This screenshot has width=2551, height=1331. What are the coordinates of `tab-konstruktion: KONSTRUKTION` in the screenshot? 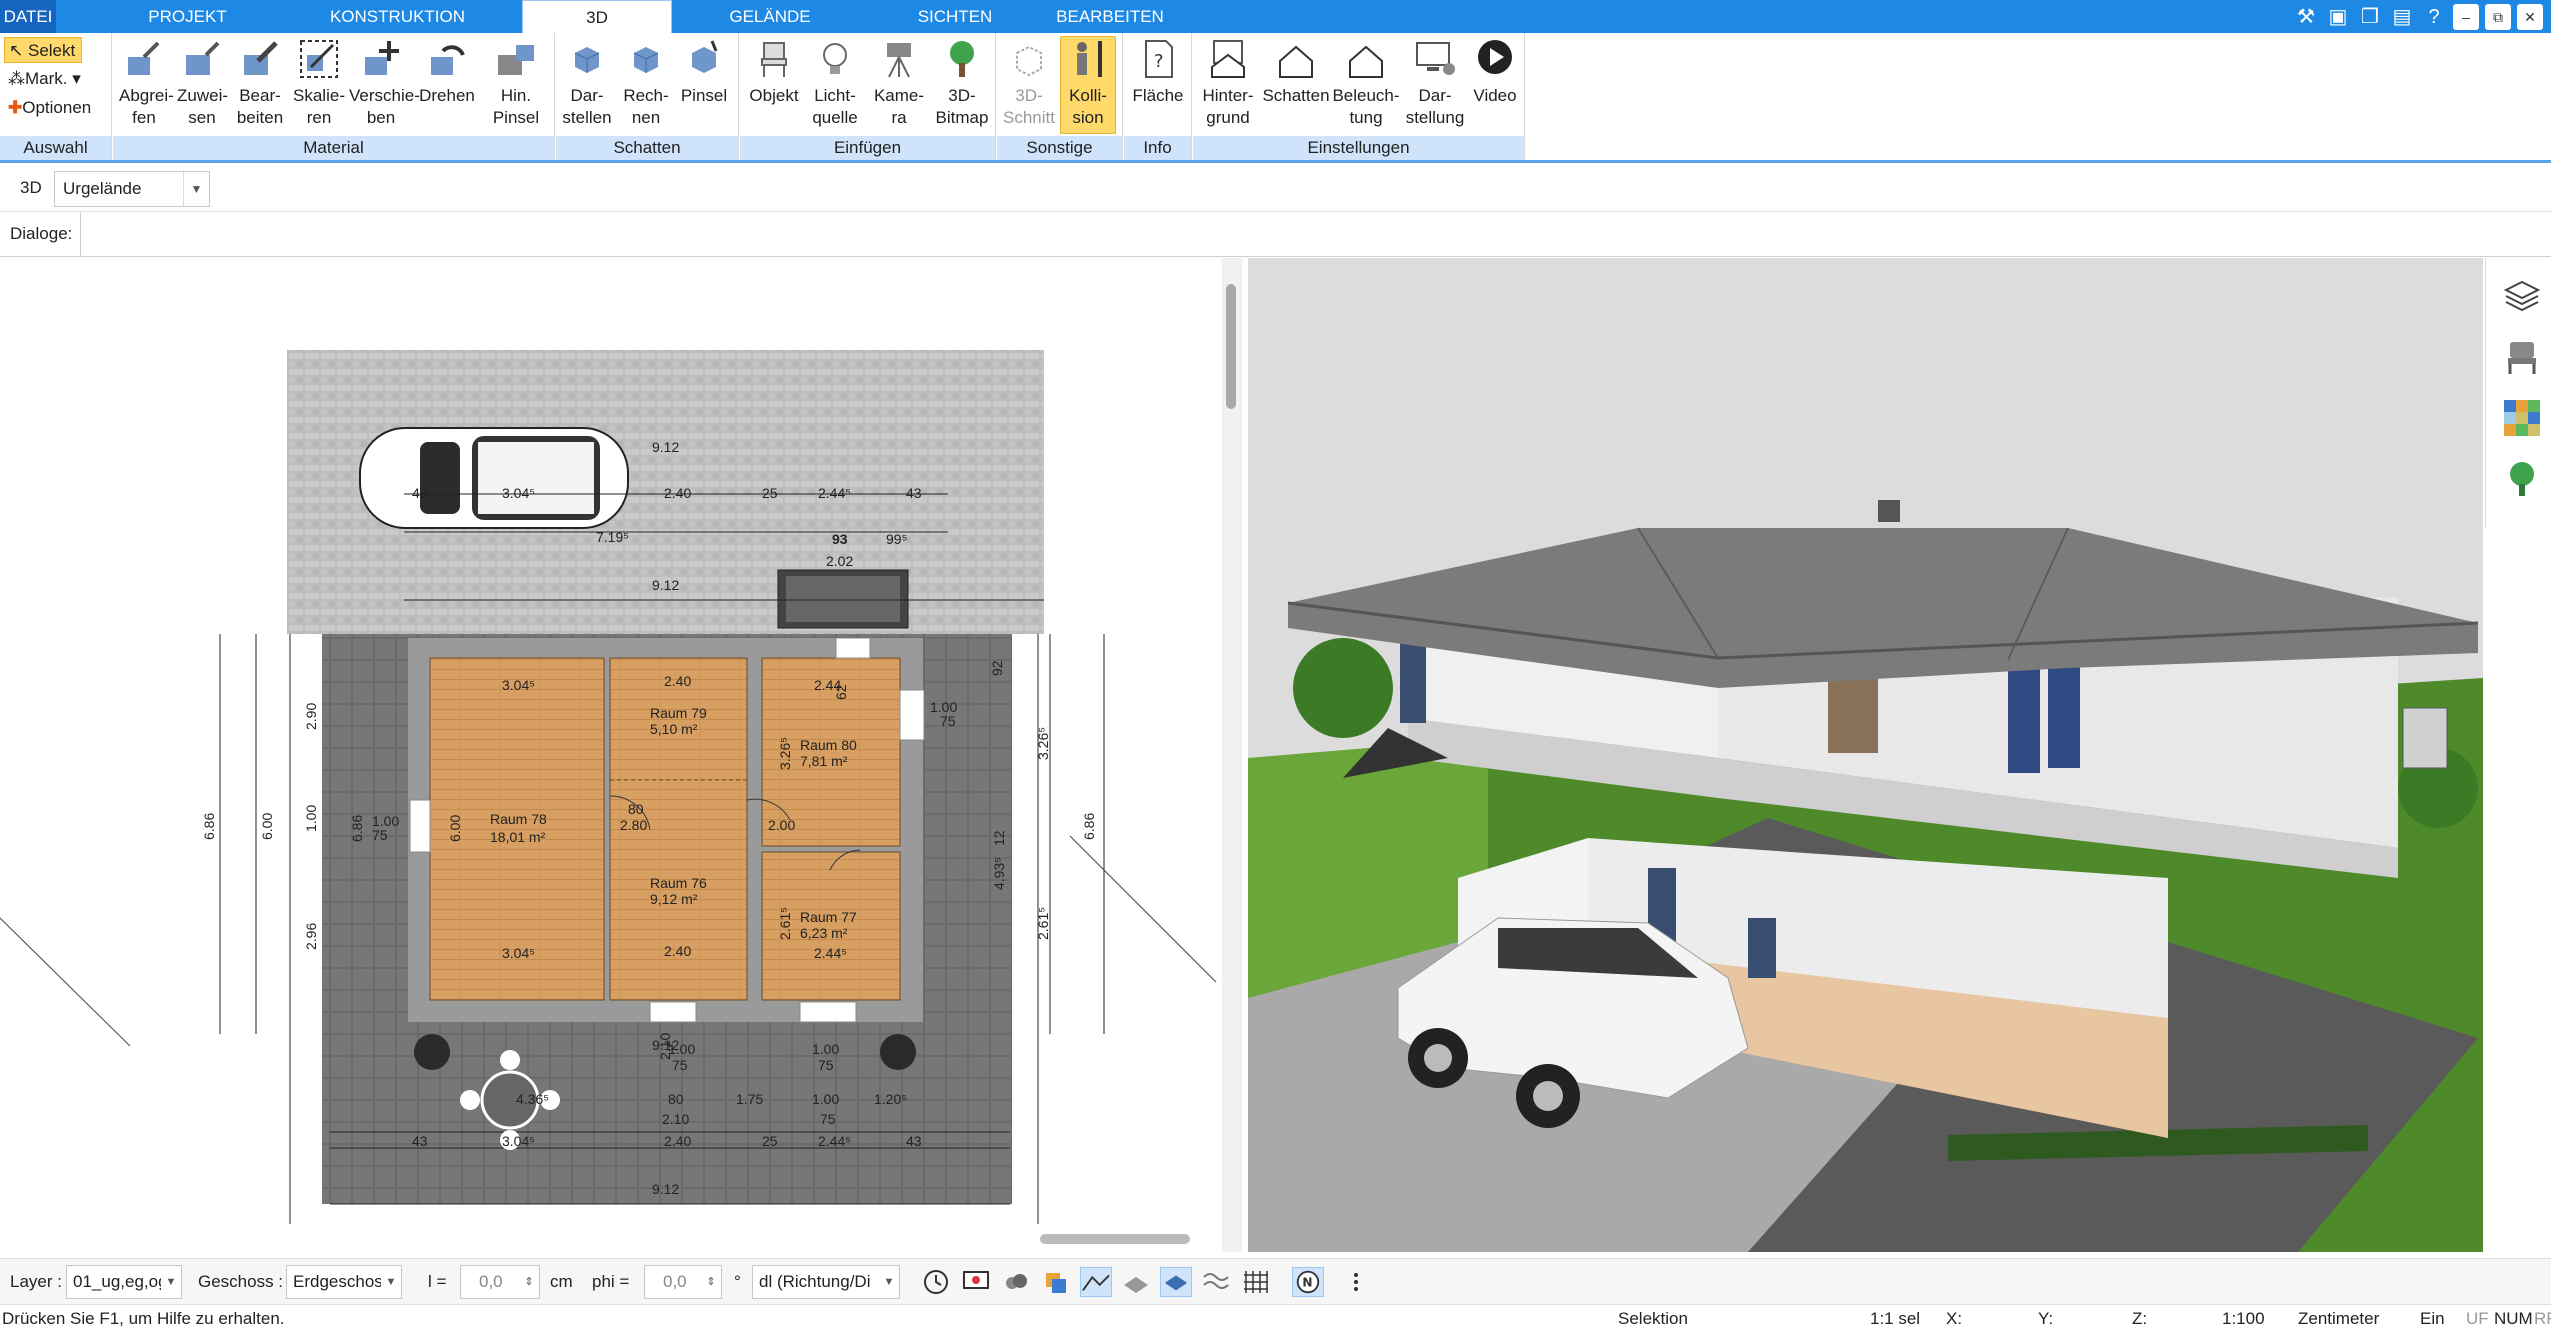 It's located at (397, 16).